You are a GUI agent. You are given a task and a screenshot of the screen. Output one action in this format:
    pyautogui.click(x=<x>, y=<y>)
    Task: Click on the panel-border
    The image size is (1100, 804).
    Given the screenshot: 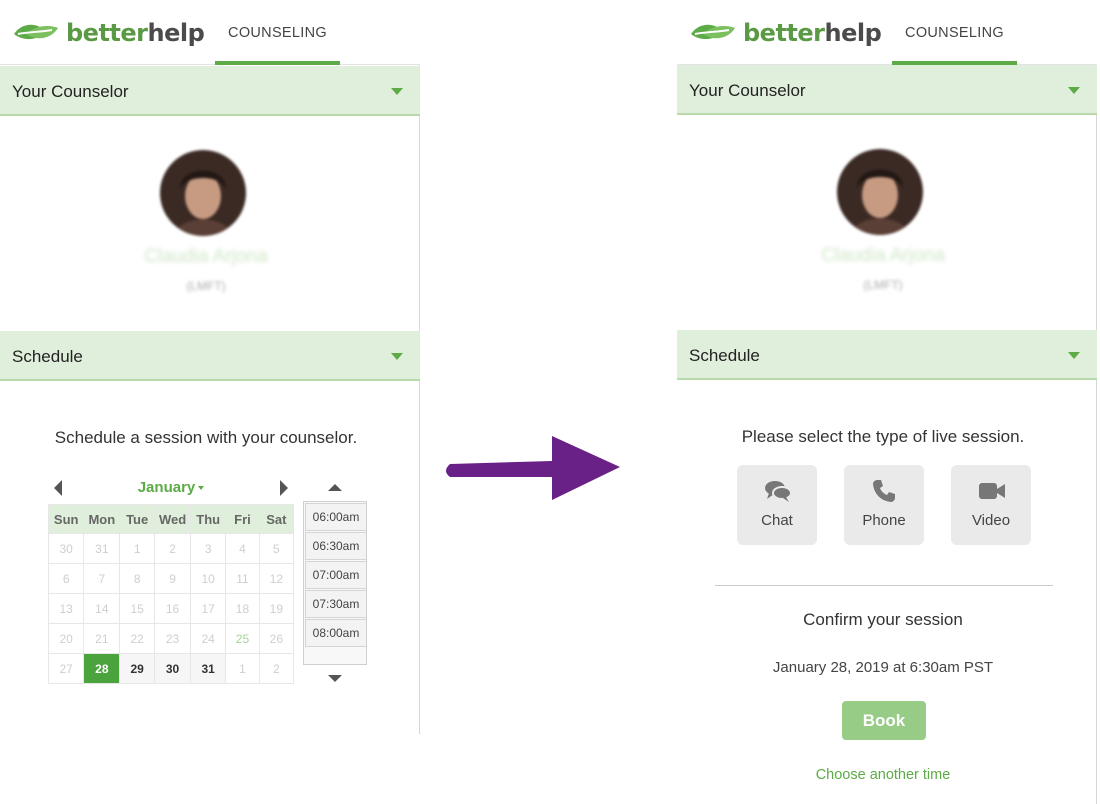 What is the action you would take?
    pyautogui.click(x=1096, y=434)
    